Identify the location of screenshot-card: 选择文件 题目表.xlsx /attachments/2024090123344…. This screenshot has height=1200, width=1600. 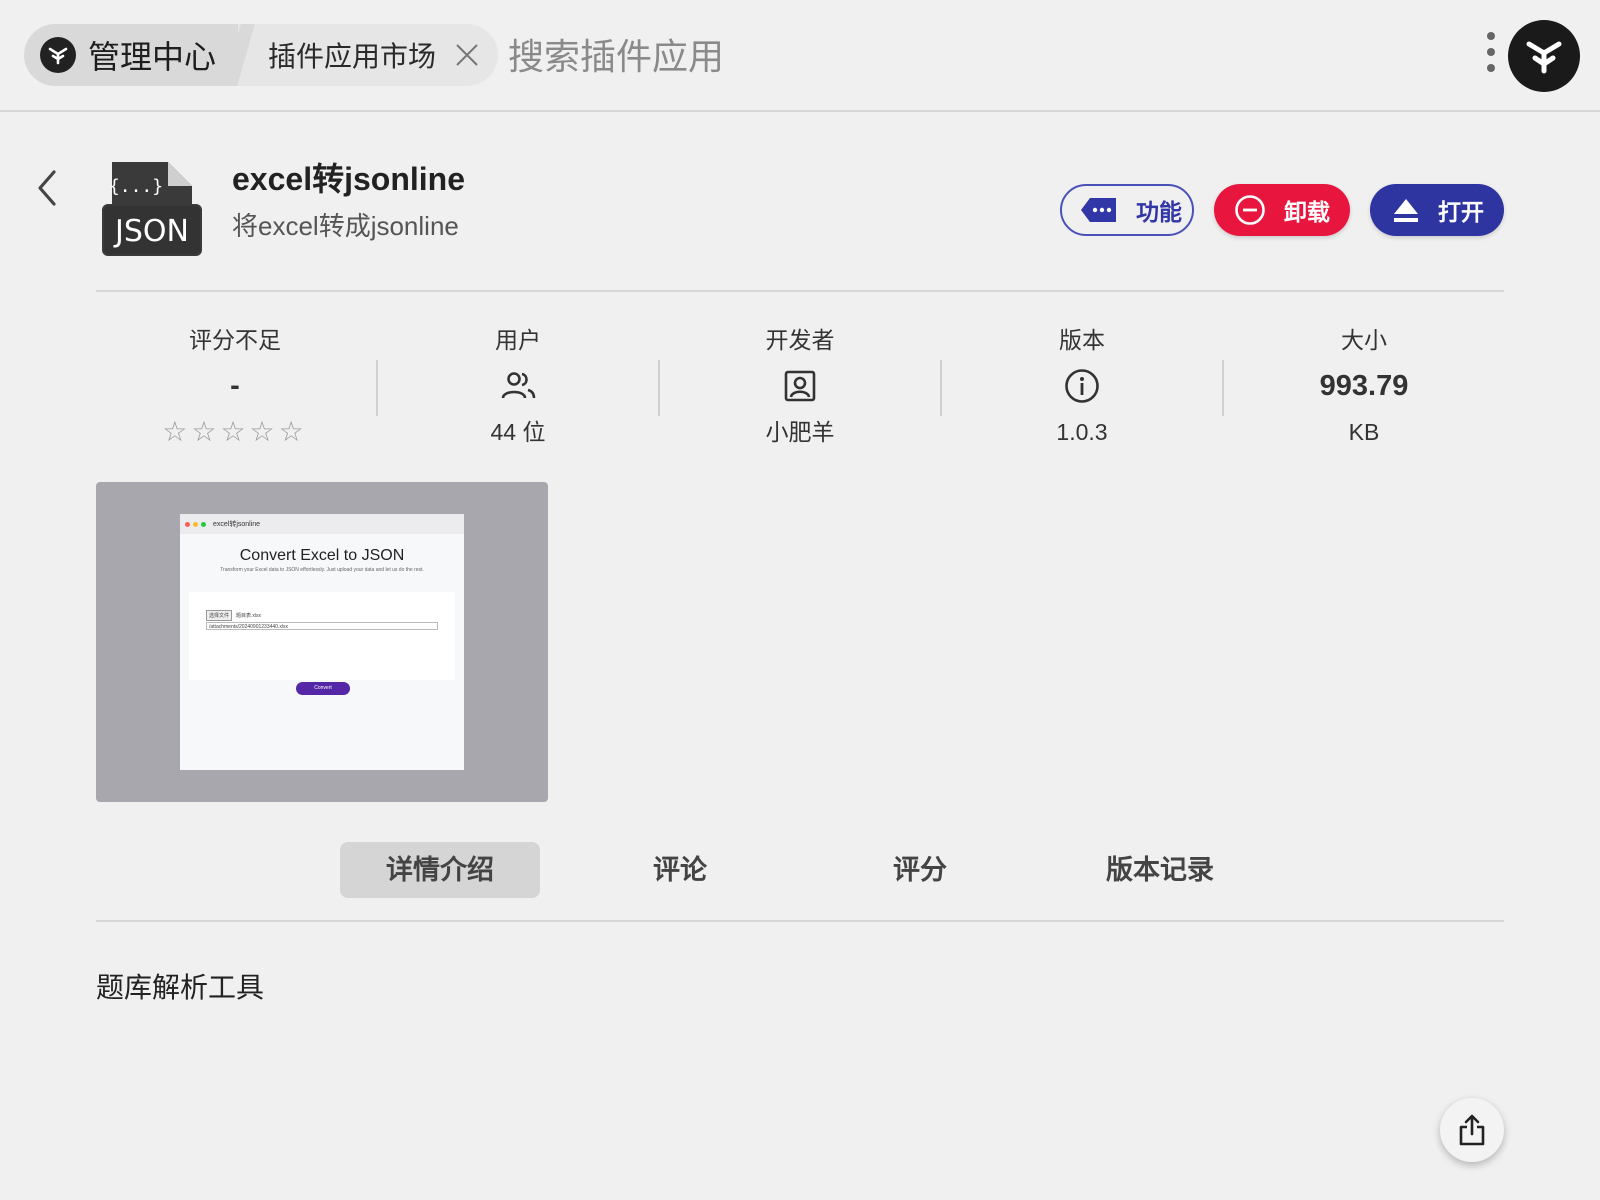
(322, 636).